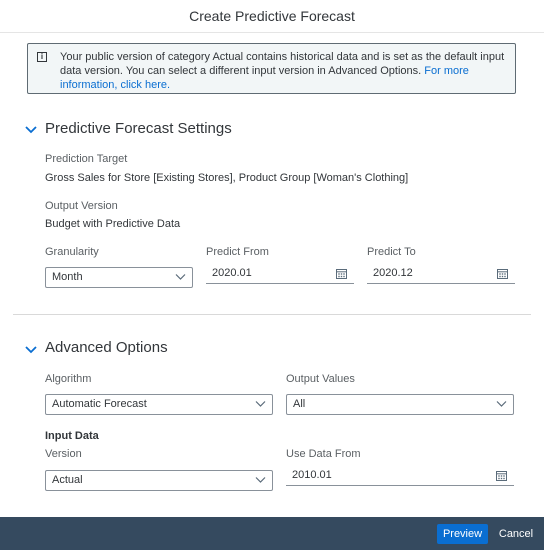 This screenshot has width=544, height=550. Describe the element at coordinates (138, 128) in the screenshot. I see `settings-section-title: Predictive Forecast Settings` at that location.